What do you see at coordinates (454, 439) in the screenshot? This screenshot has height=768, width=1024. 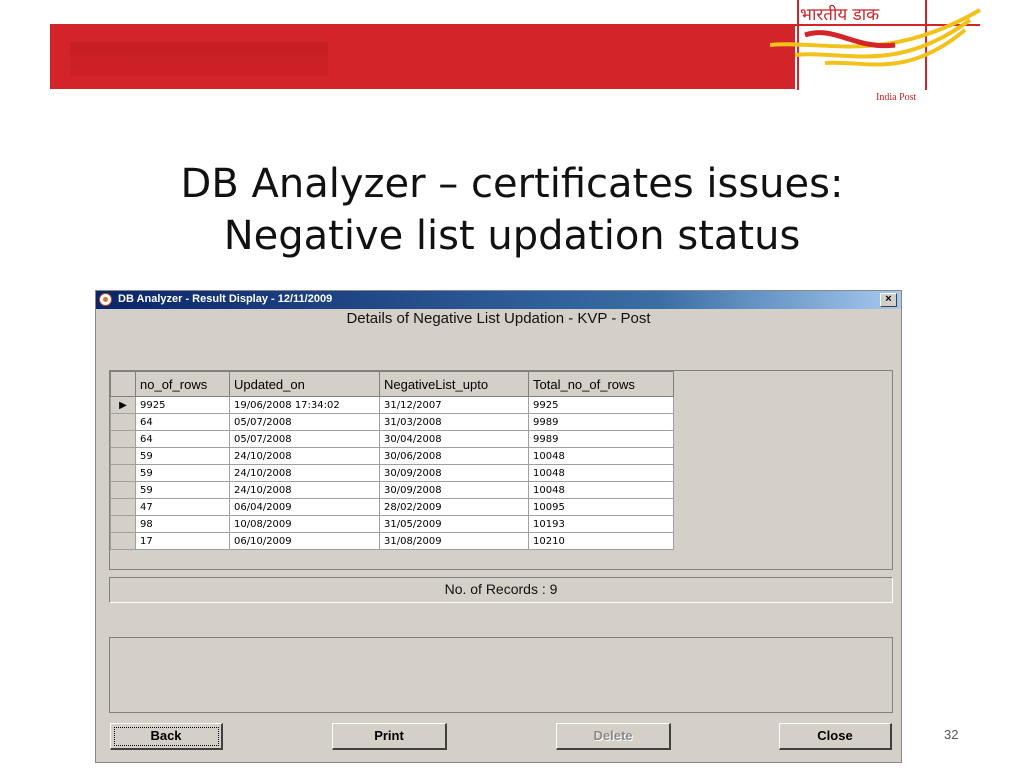 I see `table-cell: 30/04/2008` at bounding box center [454, 439].